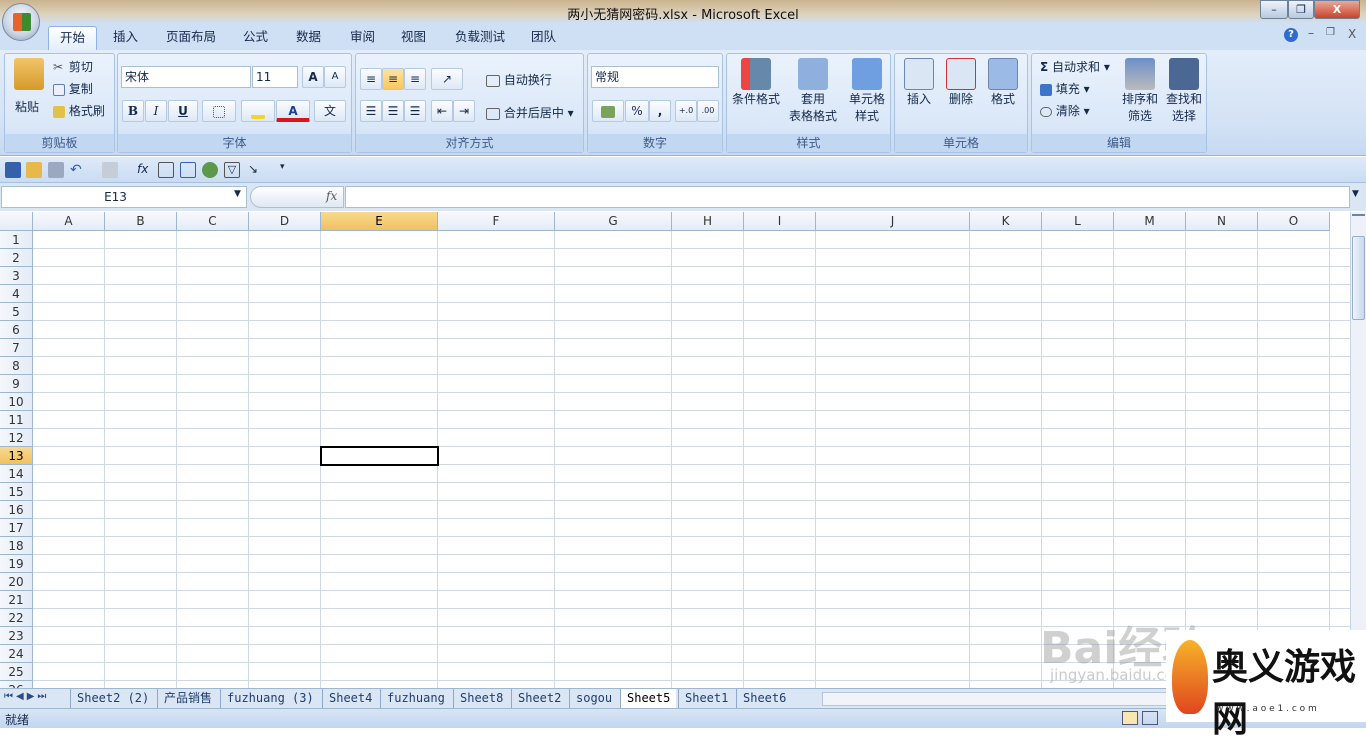 The width and height of the screenshot is (1366, 742). I want to click on sheet-nav-buttons: ⏮◀▶⏭, so click(26, 696).